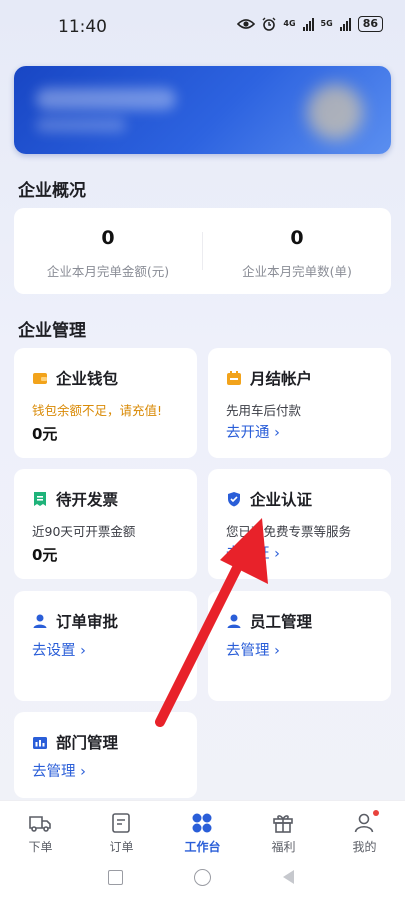 The image size is (405, 900). I want to click on tab-benefits: 福利, so click(283, 832).